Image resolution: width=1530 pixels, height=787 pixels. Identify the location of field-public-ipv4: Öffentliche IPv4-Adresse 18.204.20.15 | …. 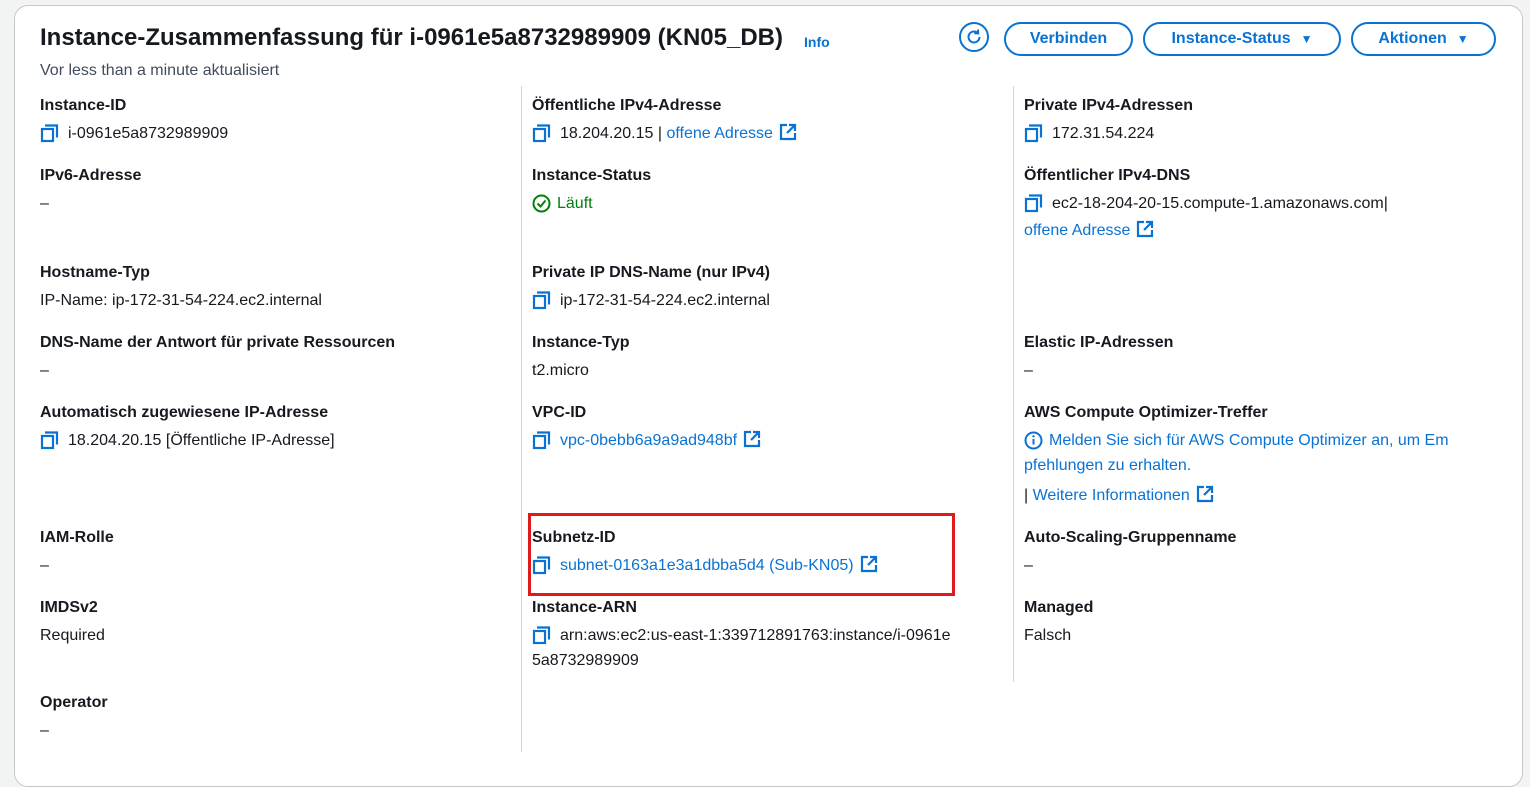
(664, 121).